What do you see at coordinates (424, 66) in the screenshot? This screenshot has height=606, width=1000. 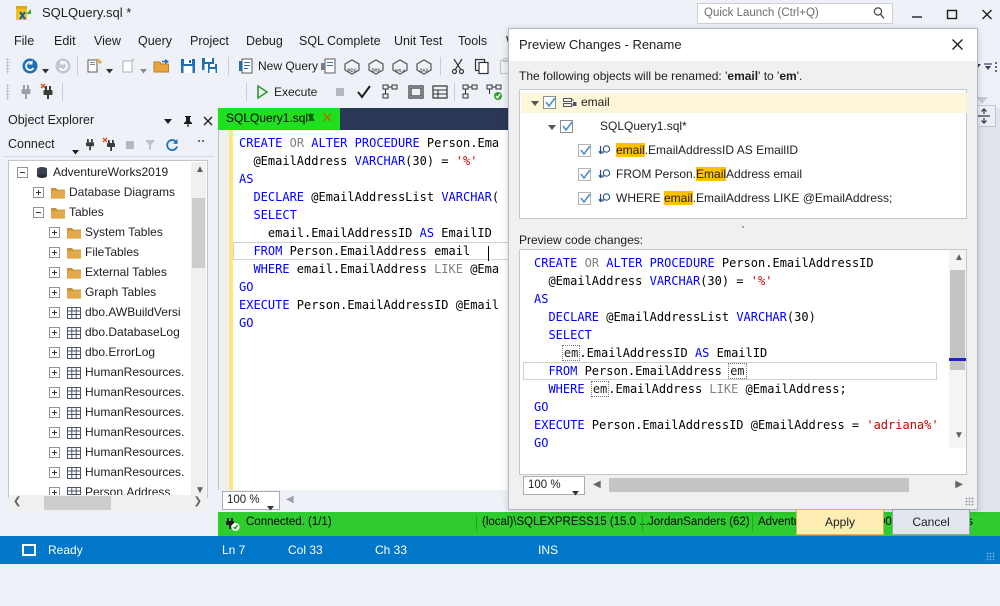 I see `new-dax-query-icon: DAX` at bounding box center [424, 66].